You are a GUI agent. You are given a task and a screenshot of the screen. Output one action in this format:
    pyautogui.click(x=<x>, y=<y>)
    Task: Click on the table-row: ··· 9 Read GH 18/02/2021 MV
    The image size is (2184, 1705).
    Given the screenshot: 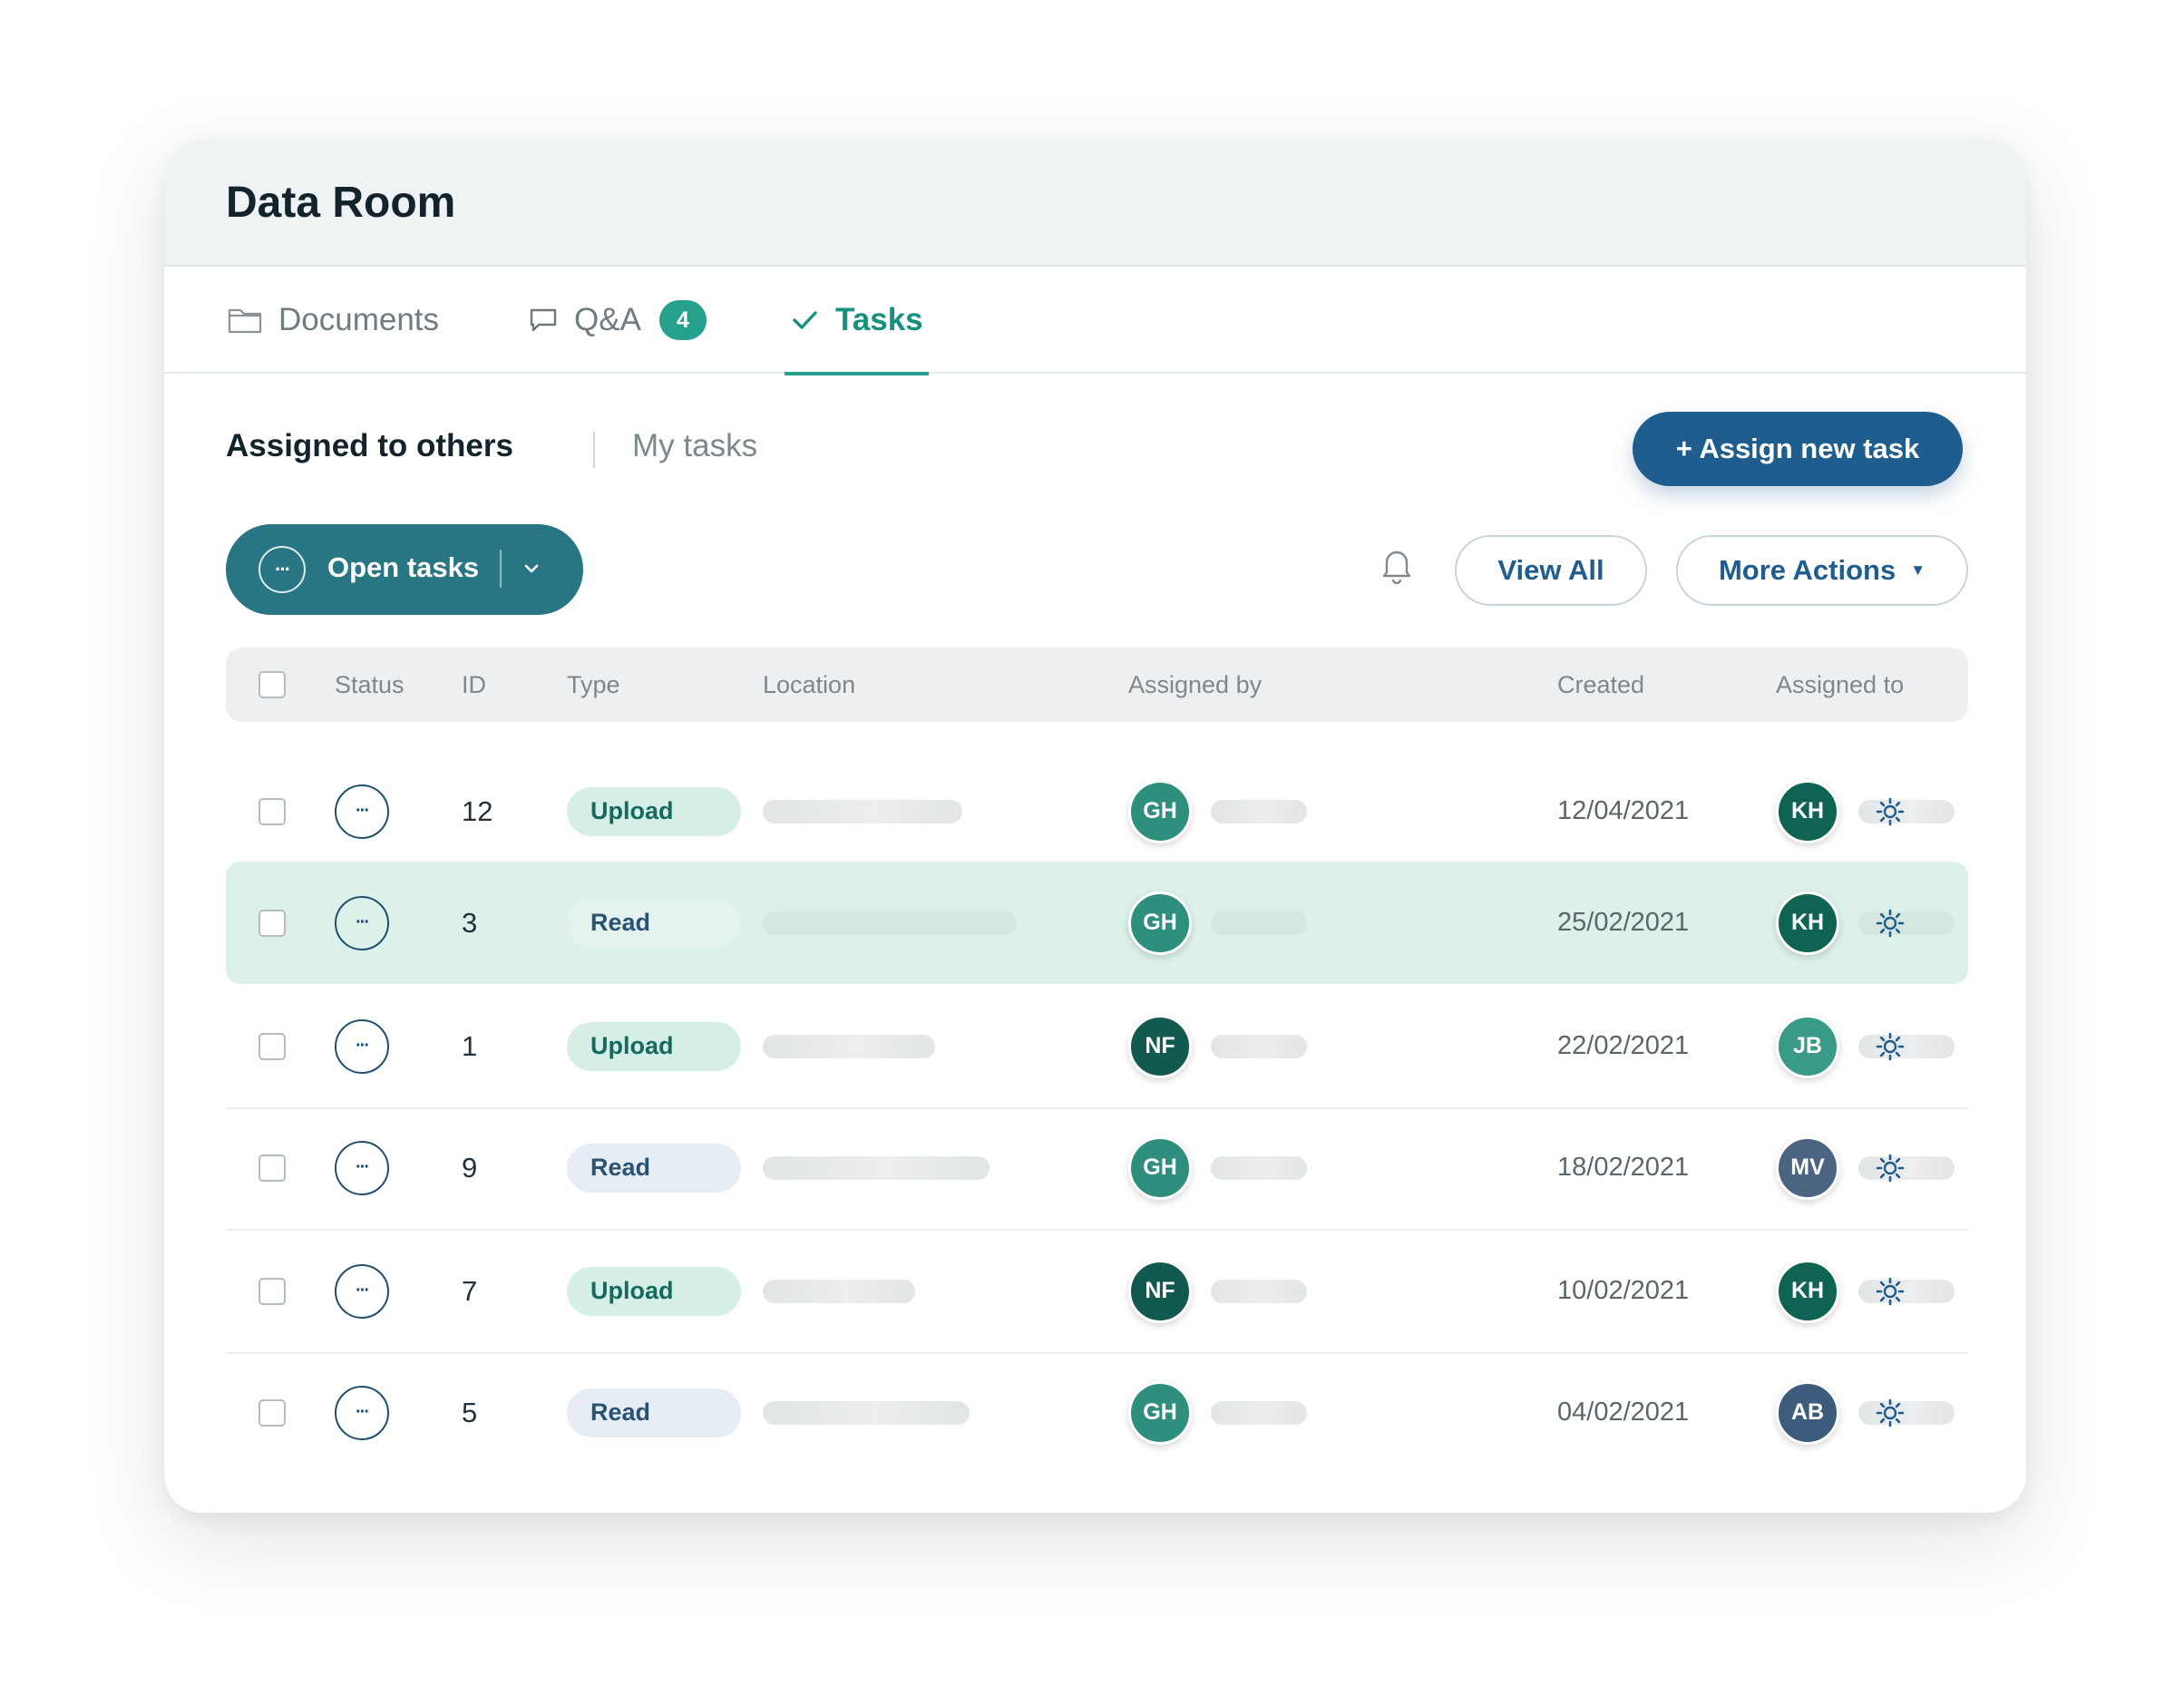 What is the action you would take?
    pyautogui.click(x=1097, y=1168)
    